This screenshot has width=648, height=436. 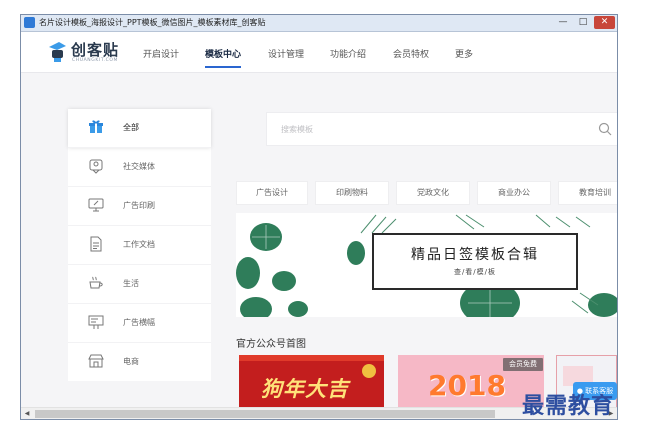 What do you see at coordinates (95, 60) in the screenshot?
I see `logo-subtext: CHUANGKIT.COM` at bounding box center [95, 60].